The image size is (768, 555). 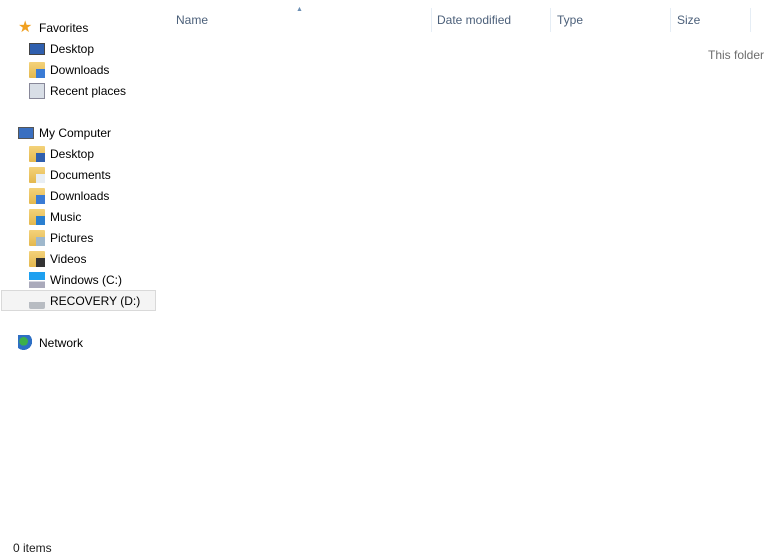 I want to click on drive-icon, so click(x=37, y=300).